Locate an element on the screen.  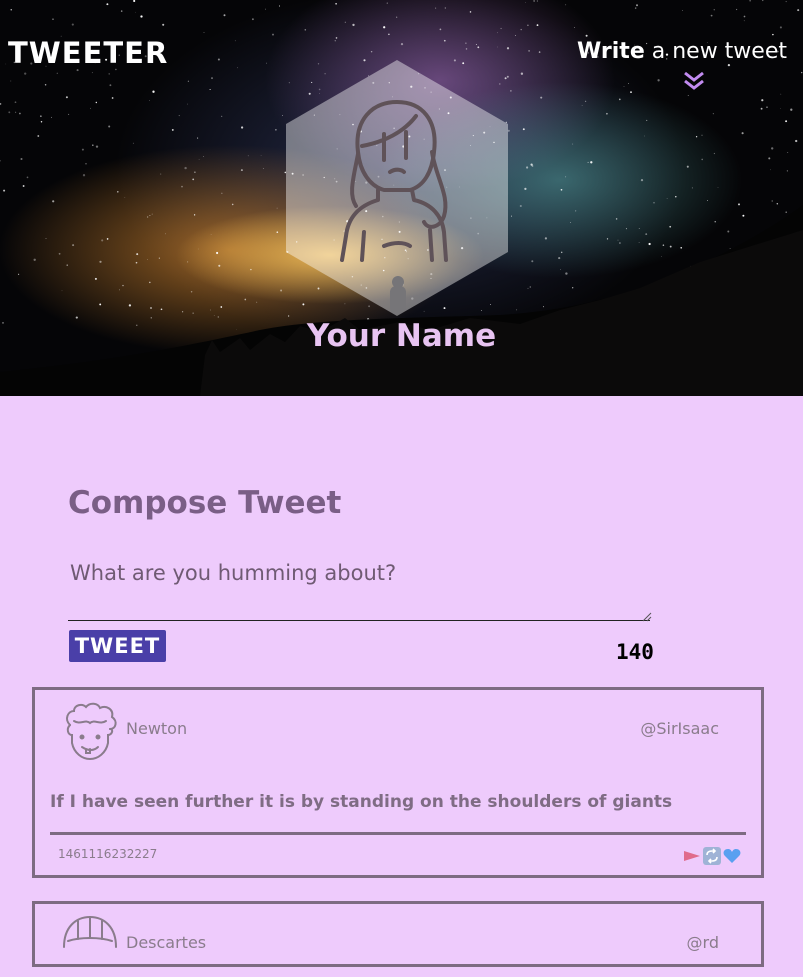
flag-icon is located at coordinates (692, 856).